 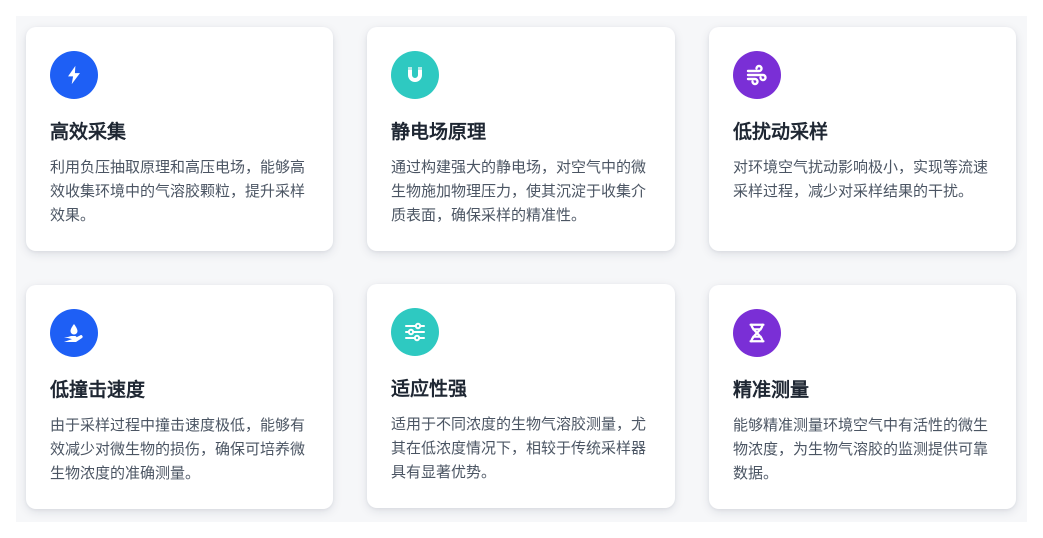 I want to click on lightning-icon, so click(x=74, y=75).